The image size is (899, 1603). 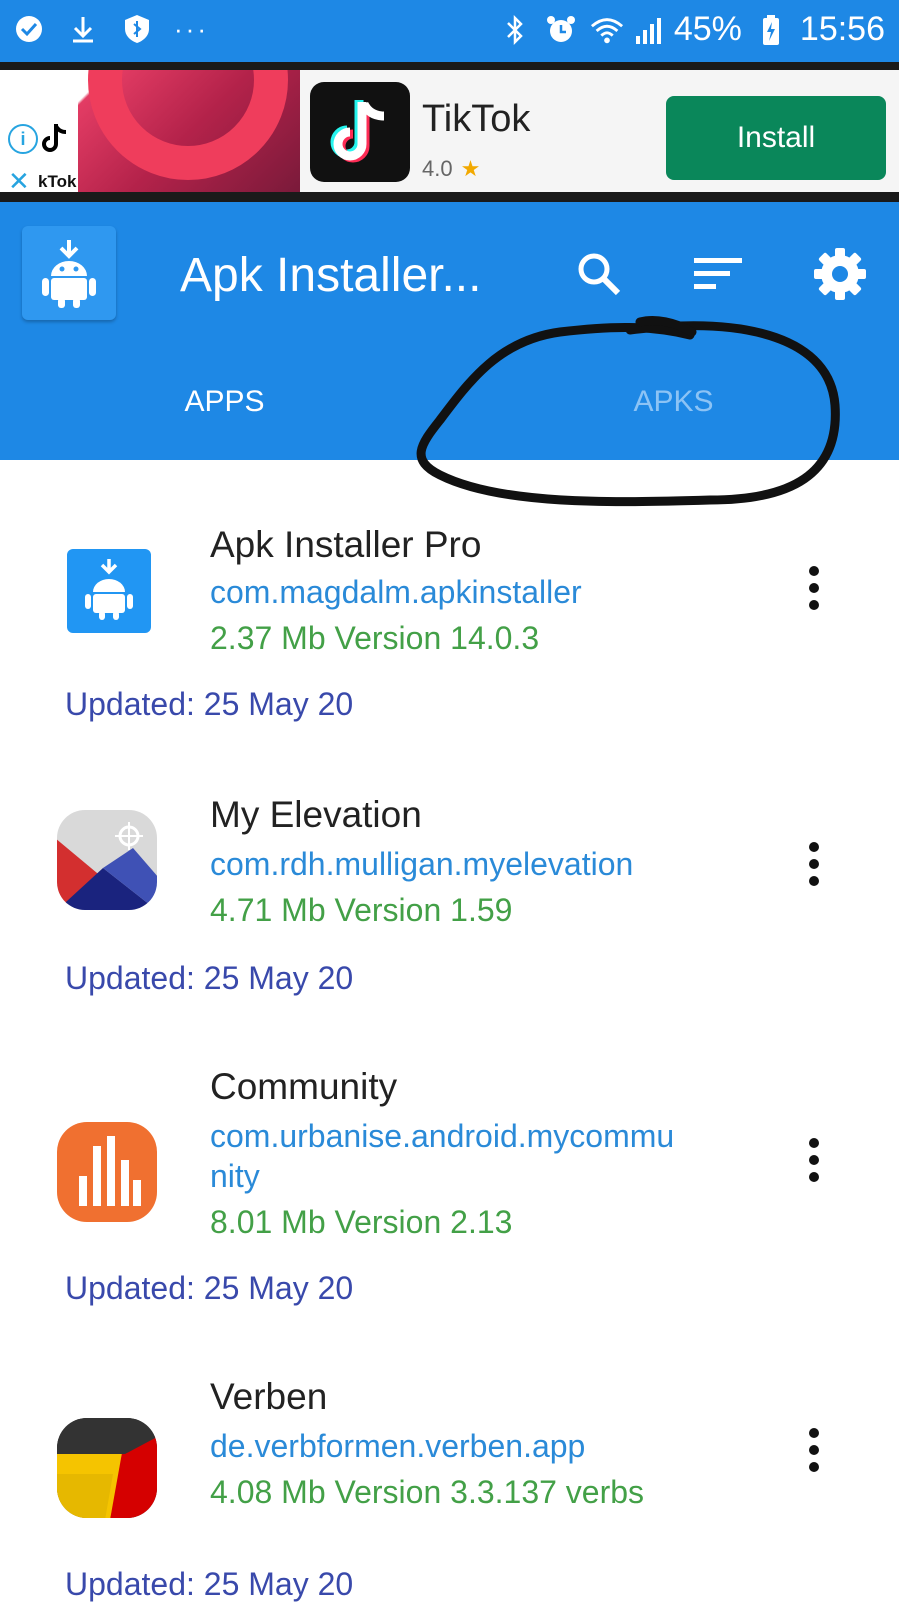 I want to click on search-icon, so click(x=599, y=274).